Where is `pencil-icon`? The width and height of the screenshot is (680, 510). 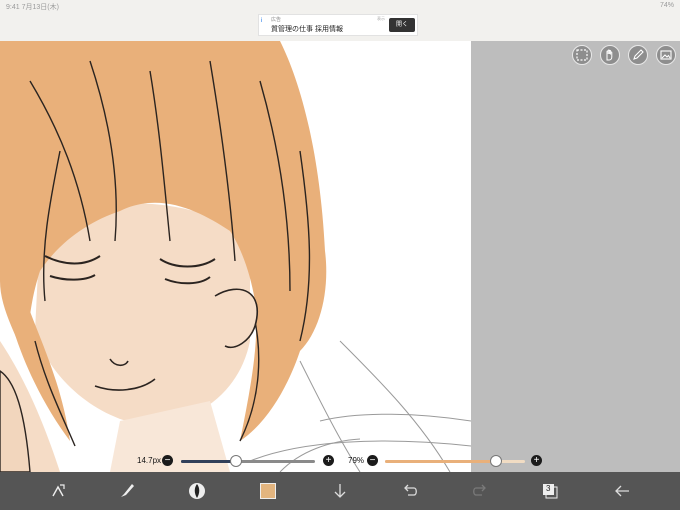
pencil-icon is located at coordinates (638, 54).